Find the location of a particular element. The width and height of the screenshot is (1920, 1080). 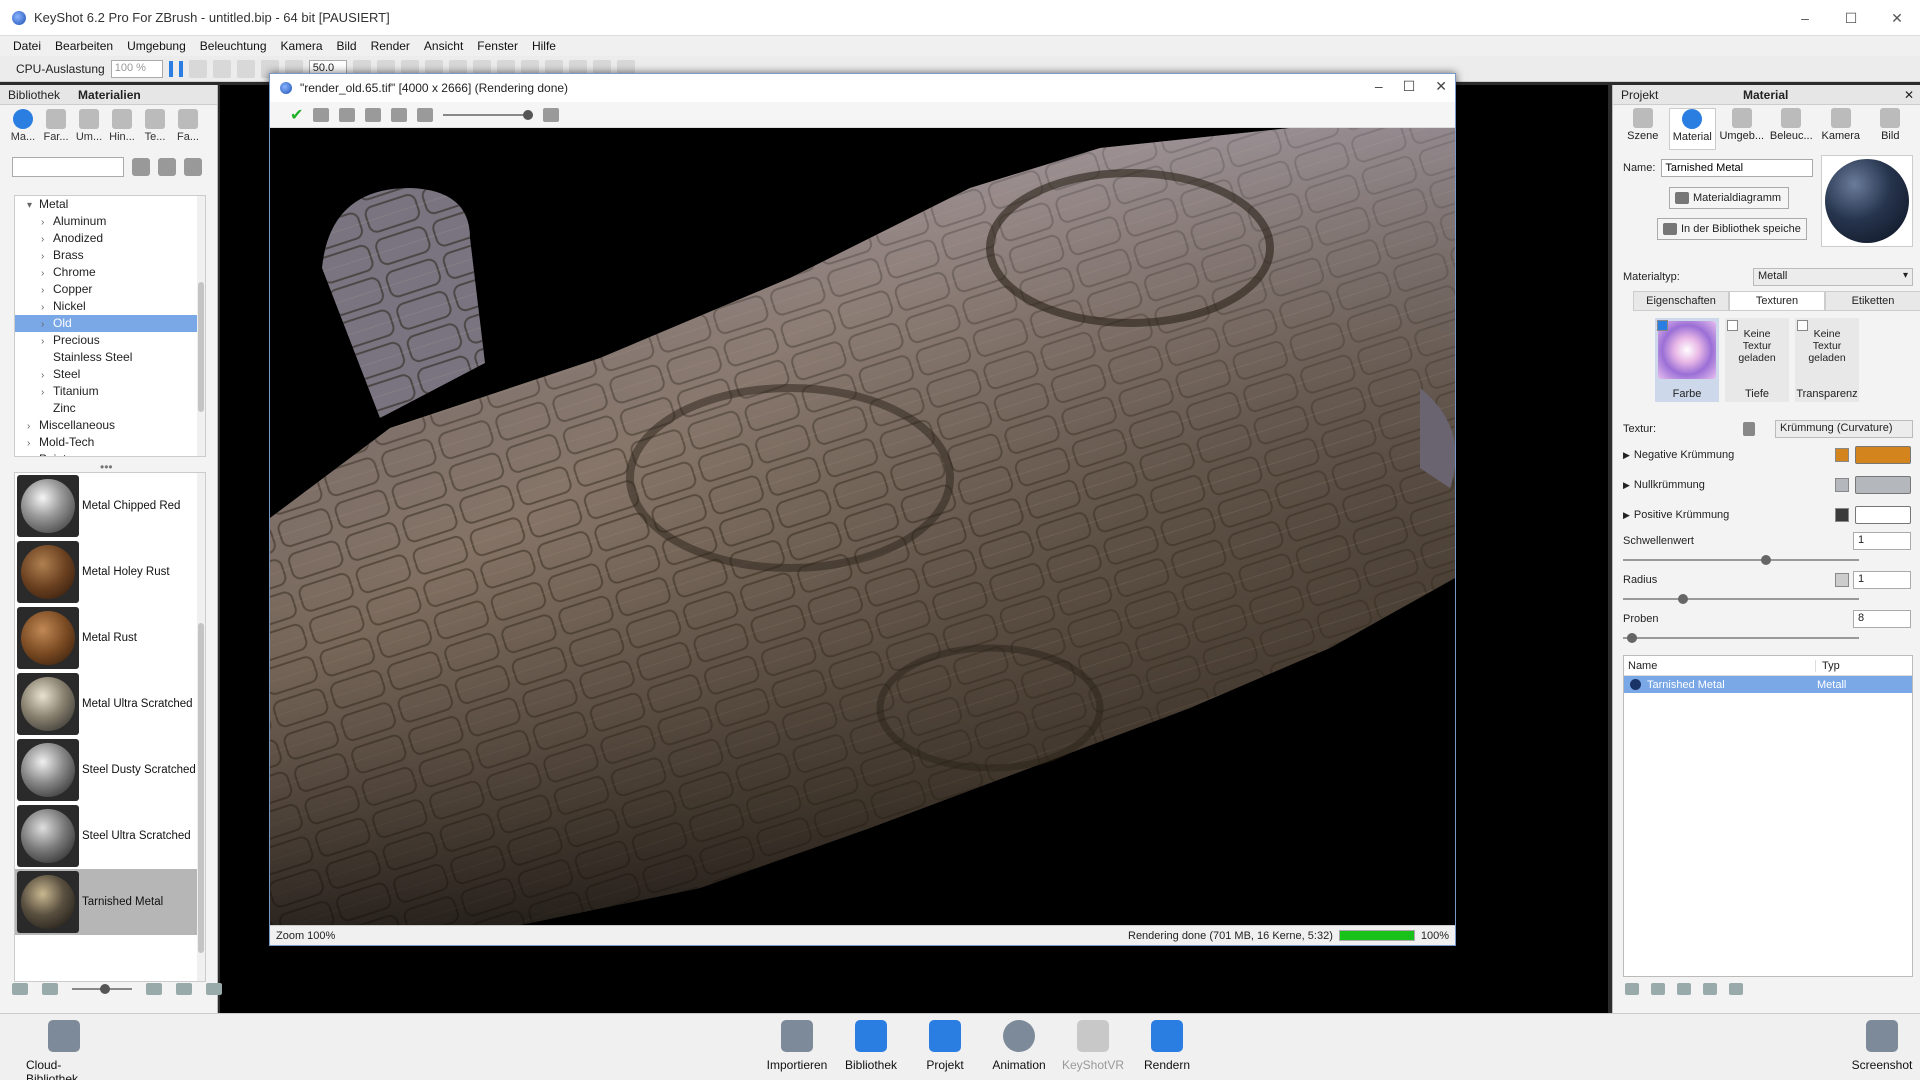

threshold-input: 1 is located at coordinates (1882, 541).